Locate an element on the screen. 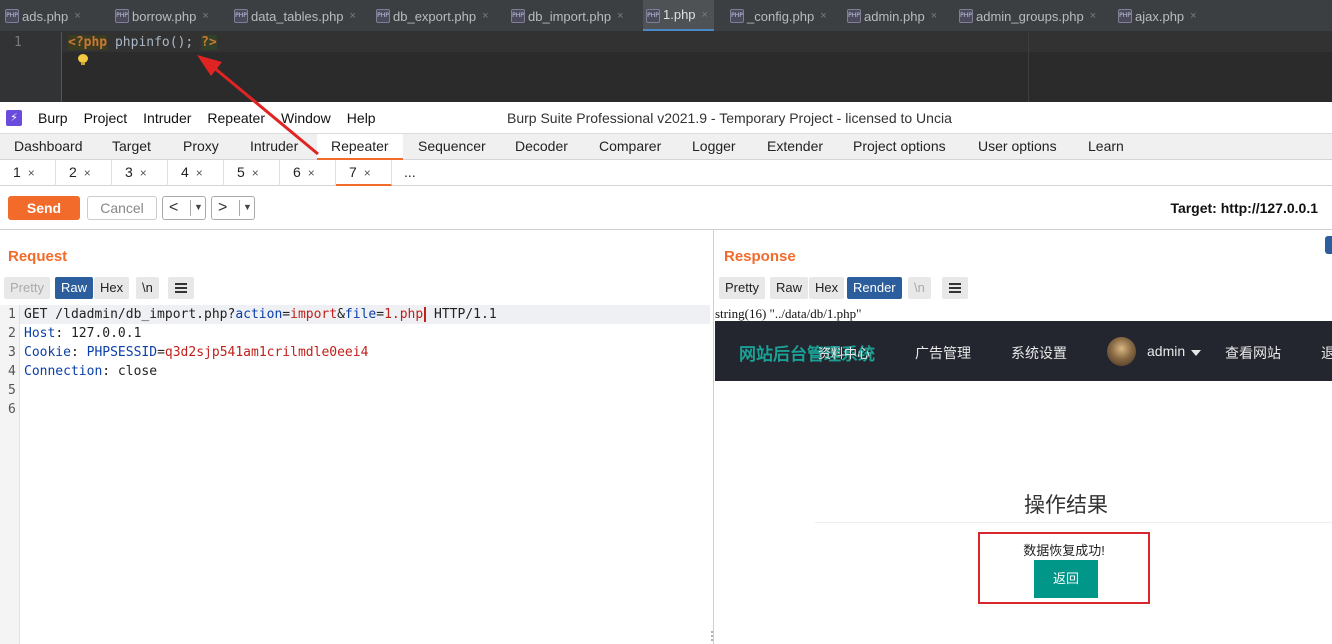 The height and width of the screenshot is (644, 1332). menu-burp: Burp is located at coordinates (53, 118).